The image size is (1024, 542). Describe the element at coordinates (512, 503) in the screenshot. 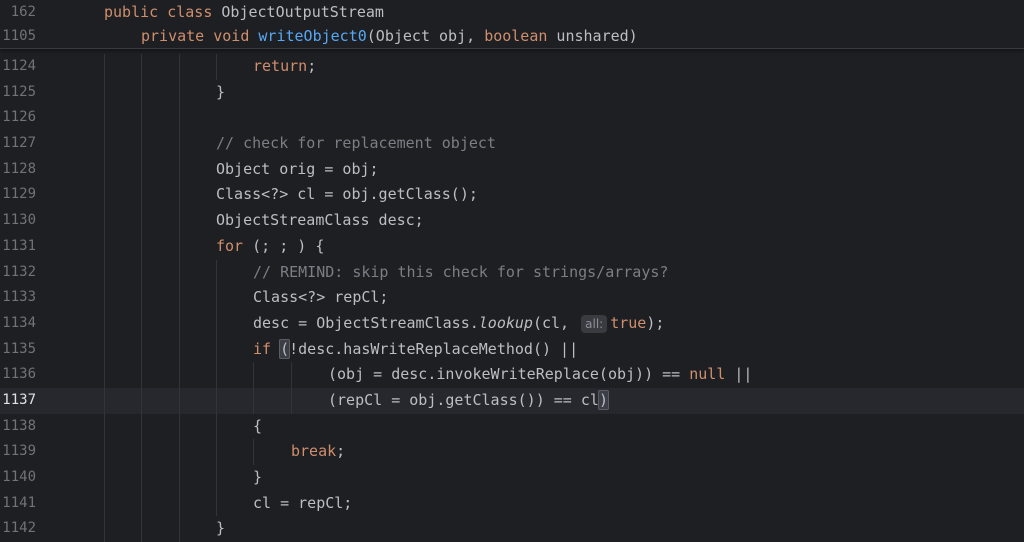

I see `code-line: 1141 cl = repCl;` at that location.